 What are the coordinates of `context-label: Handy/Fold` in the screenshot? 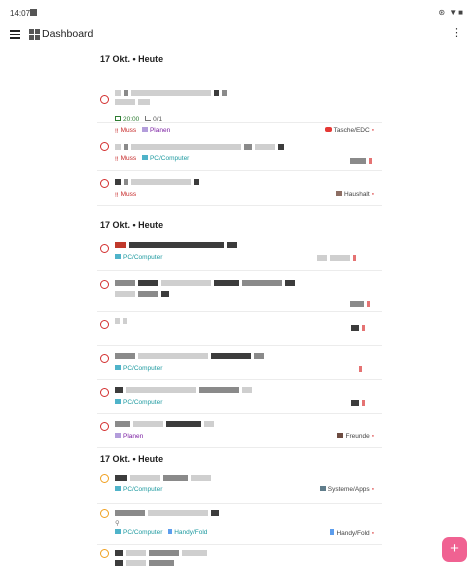 It's located at (353, 533).